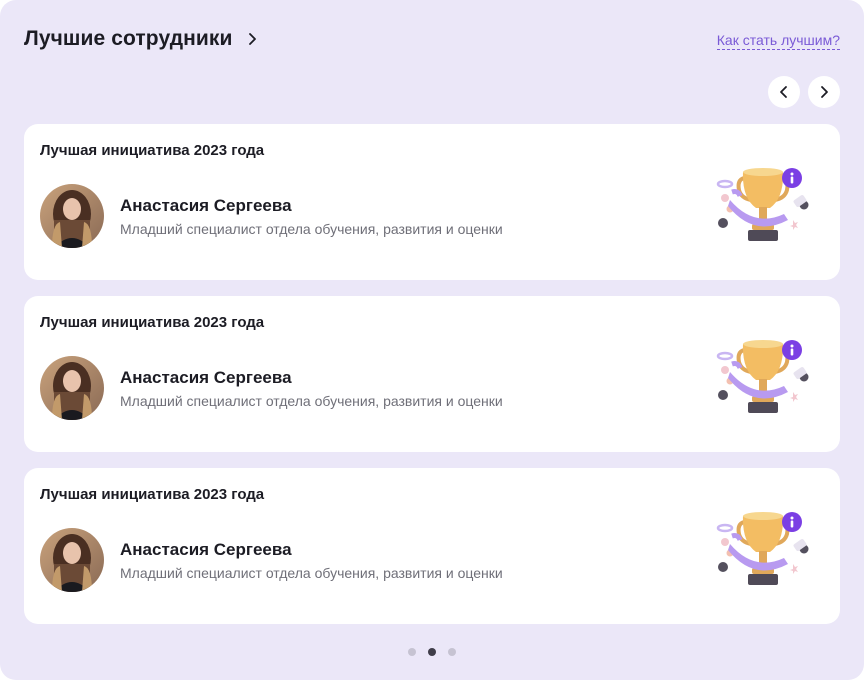  I want to click on widget-header: Лучшие сотрудники Как стать лучшим?, so click(432, 39).